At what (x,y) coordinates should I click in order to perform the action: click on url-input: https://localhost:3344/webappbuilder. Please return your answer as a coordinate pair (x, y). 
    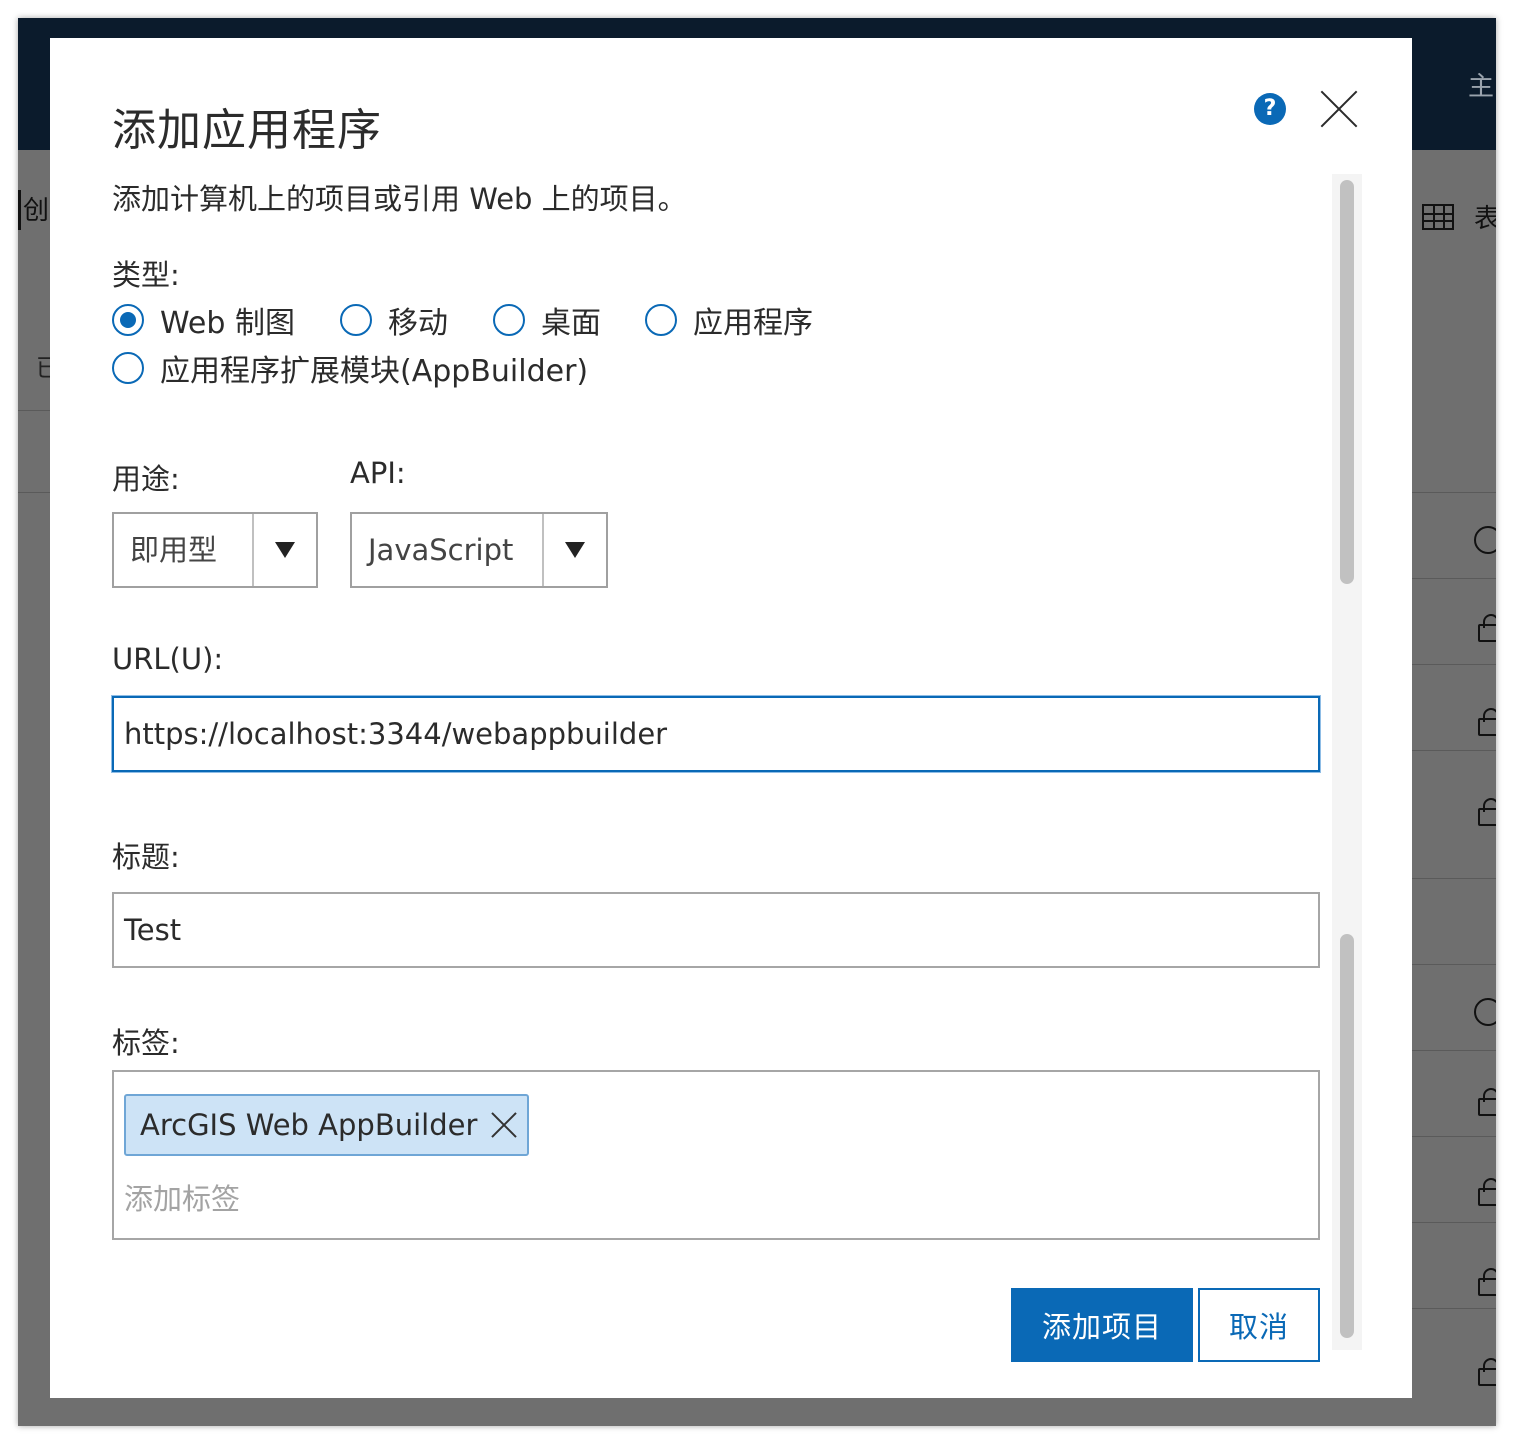
    Looking at the image, I should click on (716, 734).